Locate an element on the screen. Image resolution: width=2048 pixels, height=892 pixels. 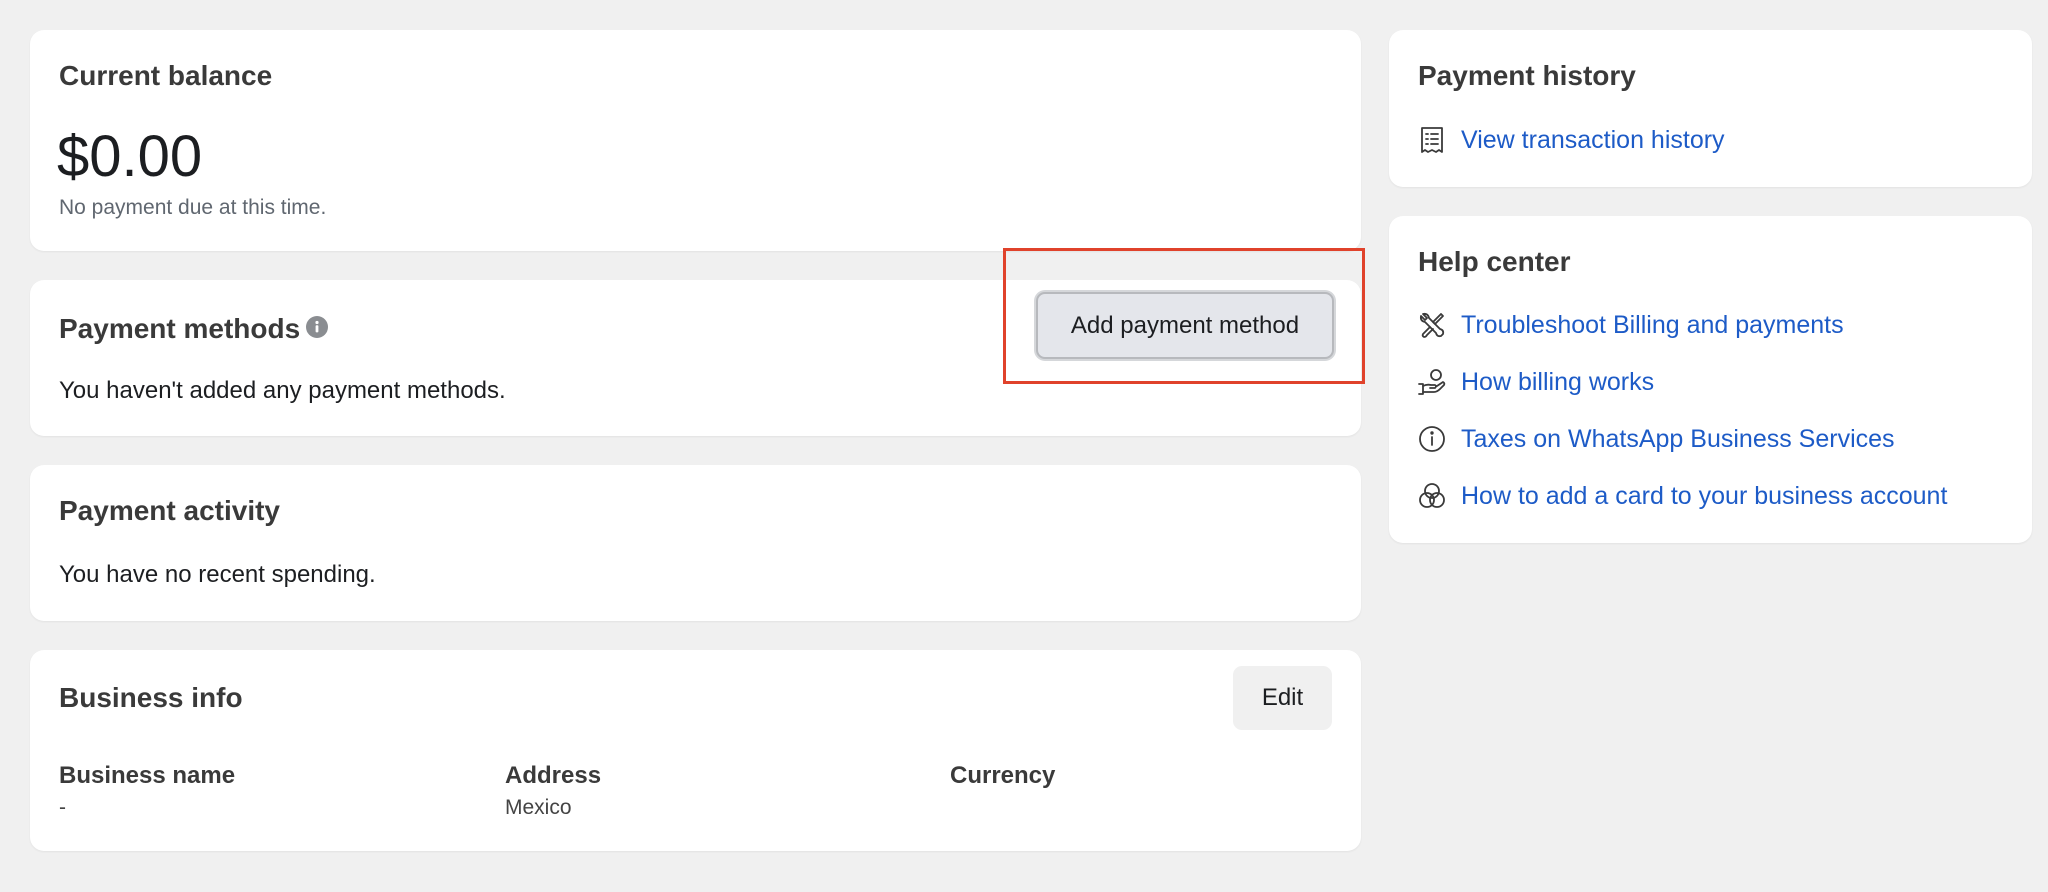
help-link-taxes-label: Taxes on WhatsApp Business Services is located at coordinates (1678, 438).